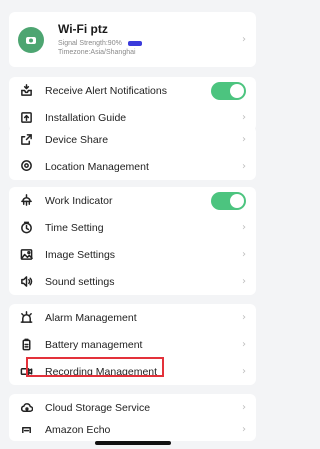 Image resolution: width=320 pixels, height=449 pixels. I want to click on row-device-share: Device Share ›, so click(132, 139).